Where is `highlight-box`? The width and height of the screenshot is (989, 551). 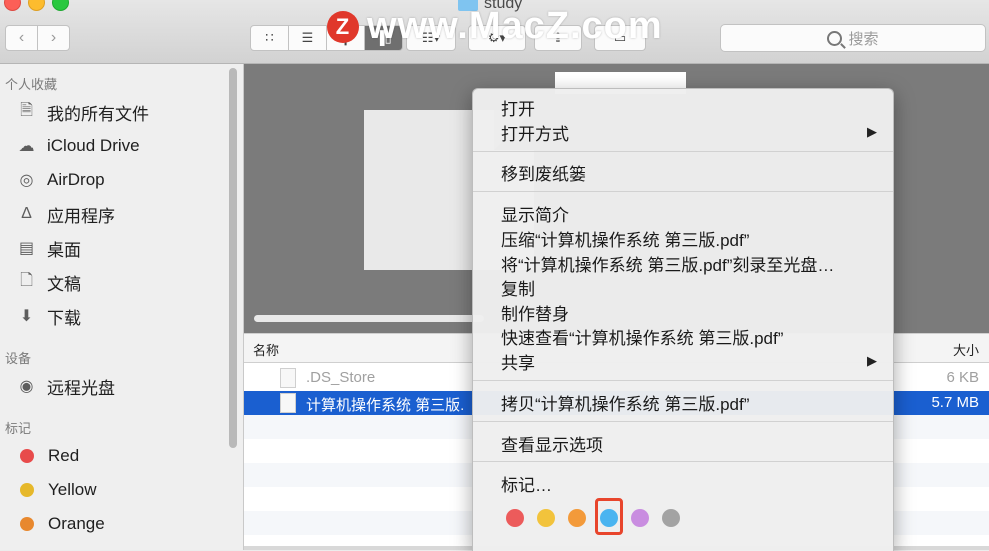
highlight-box is located at coordinates (609, 516).